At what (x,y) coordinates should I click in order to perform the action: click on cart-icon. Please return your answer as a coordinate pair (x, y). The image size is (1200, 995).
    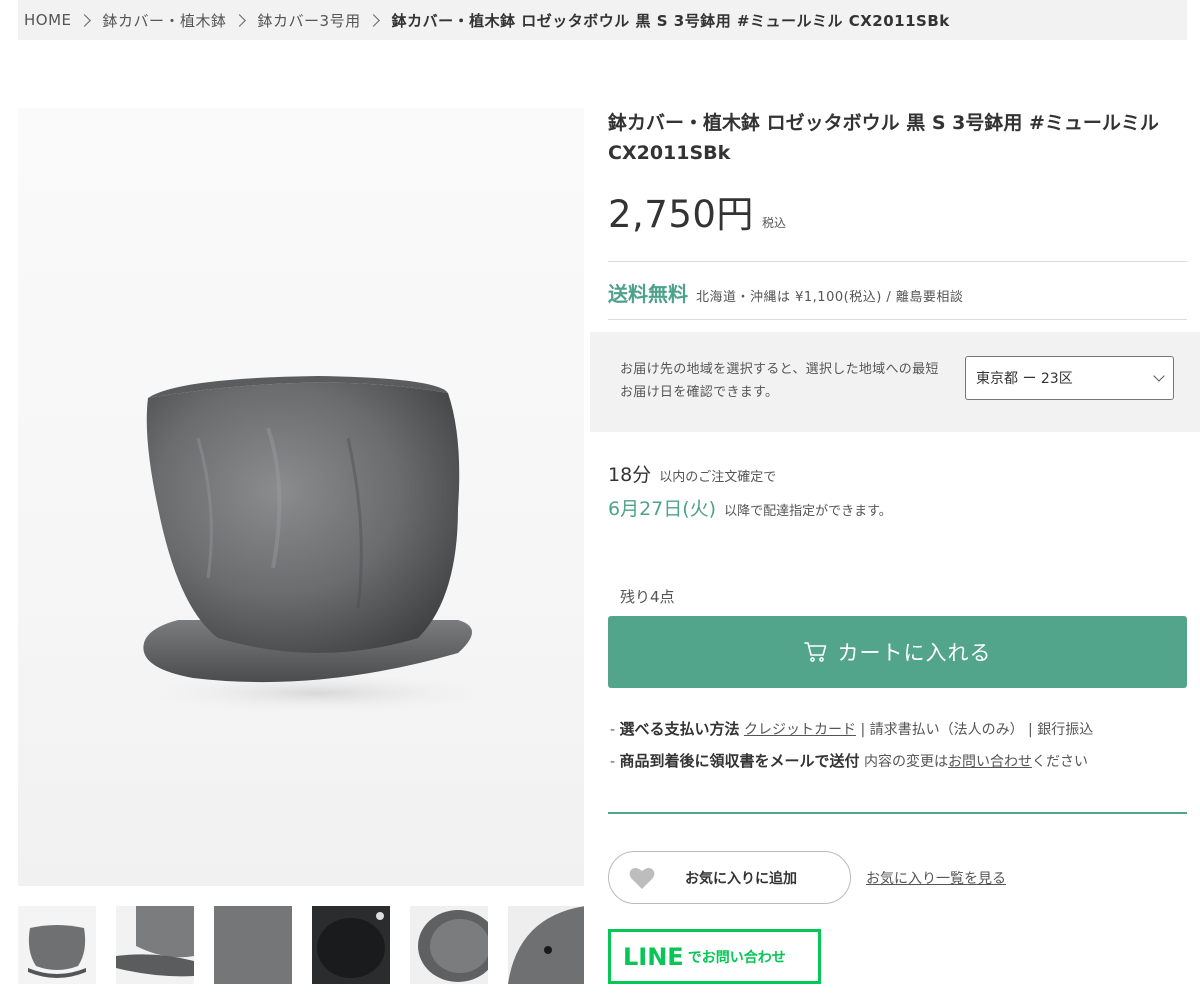
    Looking at the image, I should click on (814, 652).